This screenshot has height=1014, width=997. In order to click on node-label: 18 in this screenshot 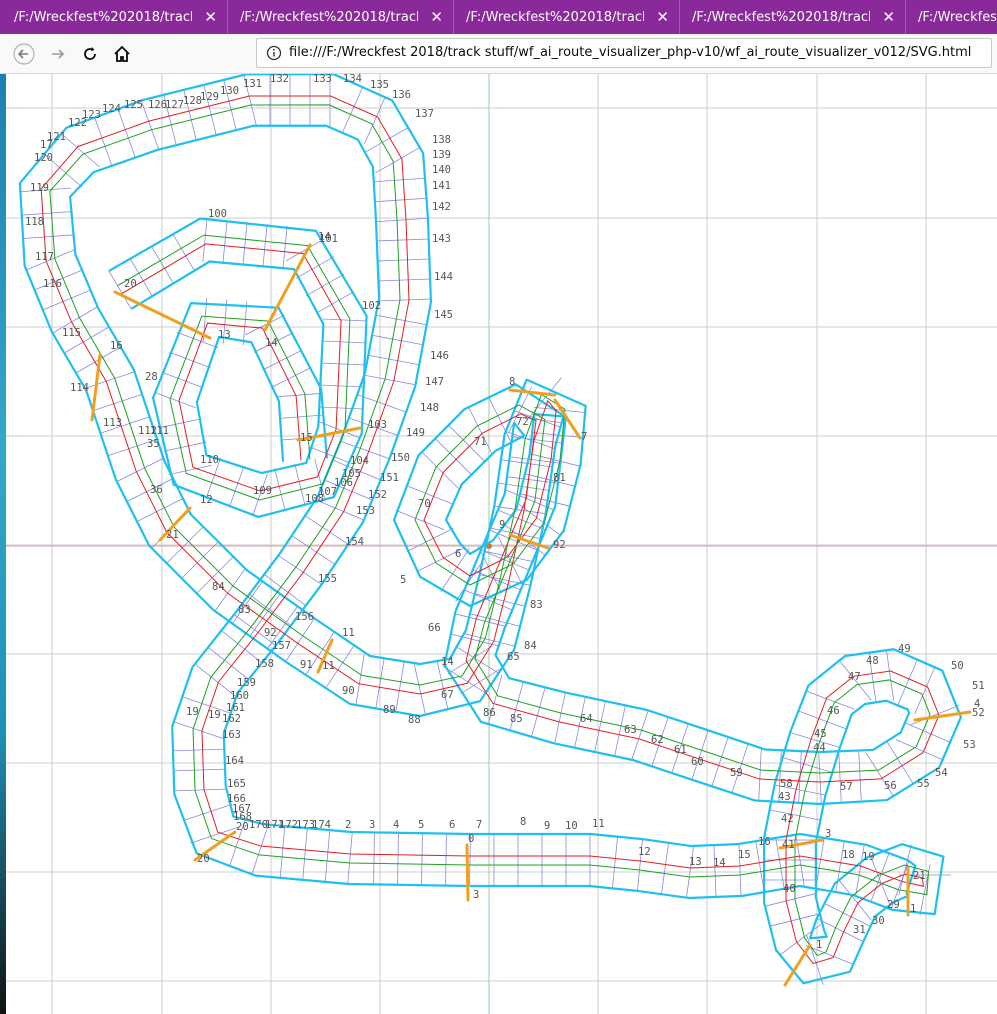, I will do `click(848, 855)`.